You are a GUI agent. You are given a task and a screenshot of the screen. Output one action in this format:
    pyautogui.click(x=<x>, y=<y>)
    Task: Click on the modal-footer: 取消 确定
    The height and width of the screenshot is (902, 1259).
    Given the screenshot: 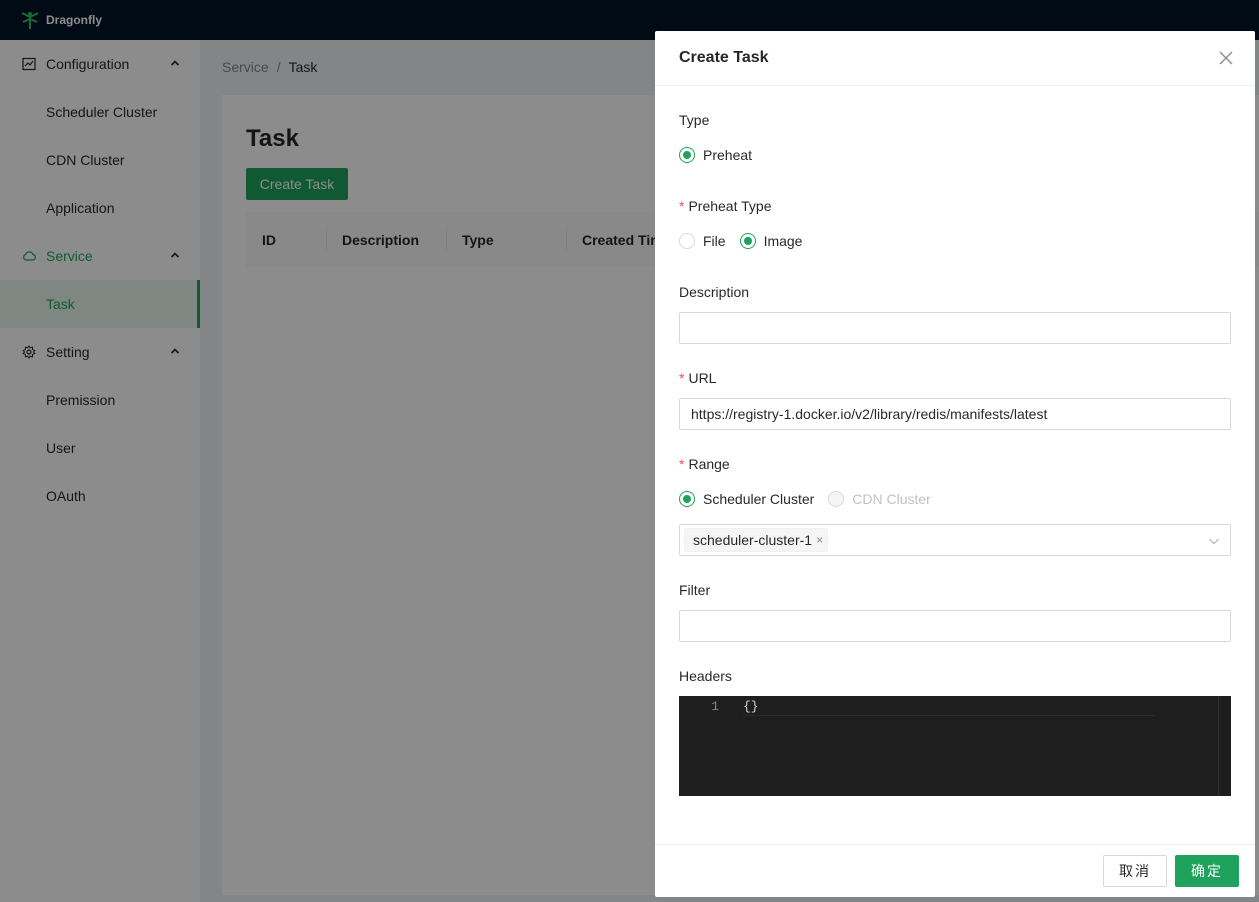 What is the action you would take?
    pyautogui.click(x=955, y=870)
    